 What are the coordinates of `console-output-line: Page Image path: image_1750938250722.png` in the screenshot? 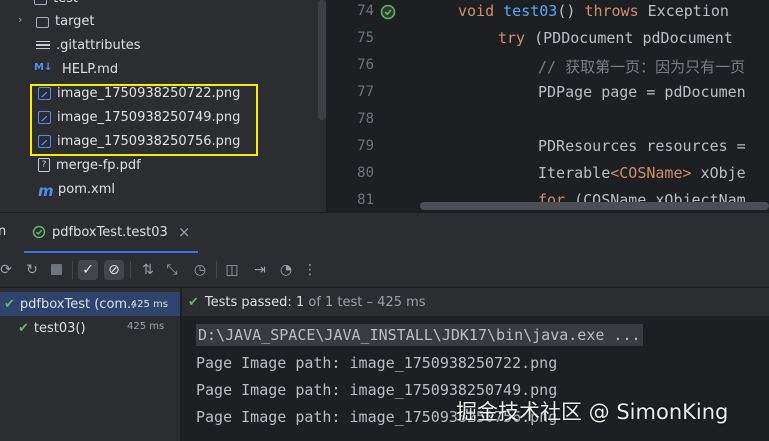 It's located at (377, 363).